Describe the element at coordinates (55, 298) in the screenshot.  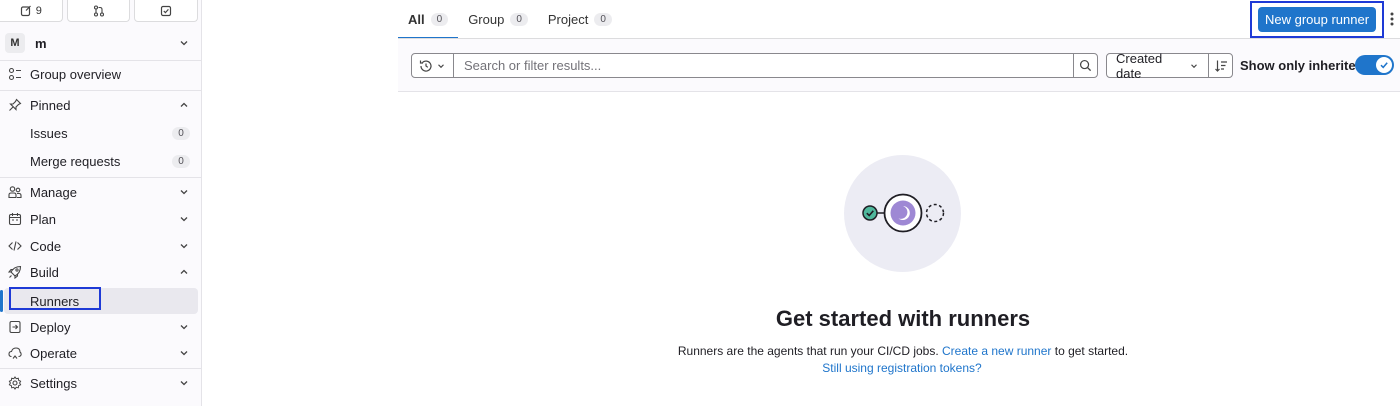
I see `runners-highlight-box` at that location.